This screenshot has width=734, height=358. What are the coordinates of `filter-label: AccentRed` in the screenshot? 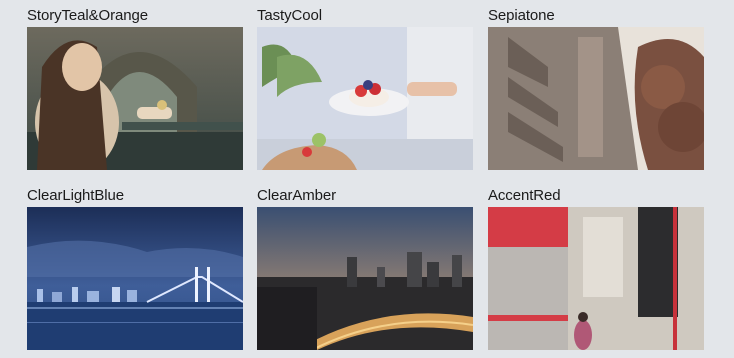 It's located at (524, 195).